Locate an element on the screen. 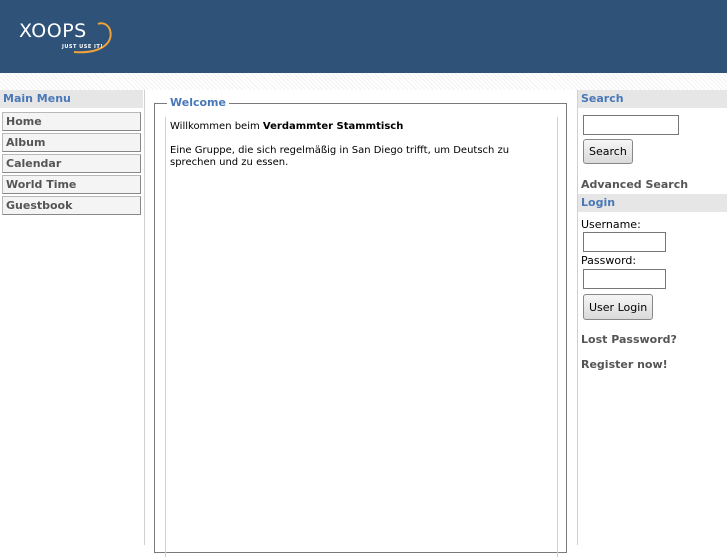 Image resolution: width=727 pixels, height=557 pixels. xoops-logo: XOOPS JUST USE IT! is located at coordinates (66, 38).